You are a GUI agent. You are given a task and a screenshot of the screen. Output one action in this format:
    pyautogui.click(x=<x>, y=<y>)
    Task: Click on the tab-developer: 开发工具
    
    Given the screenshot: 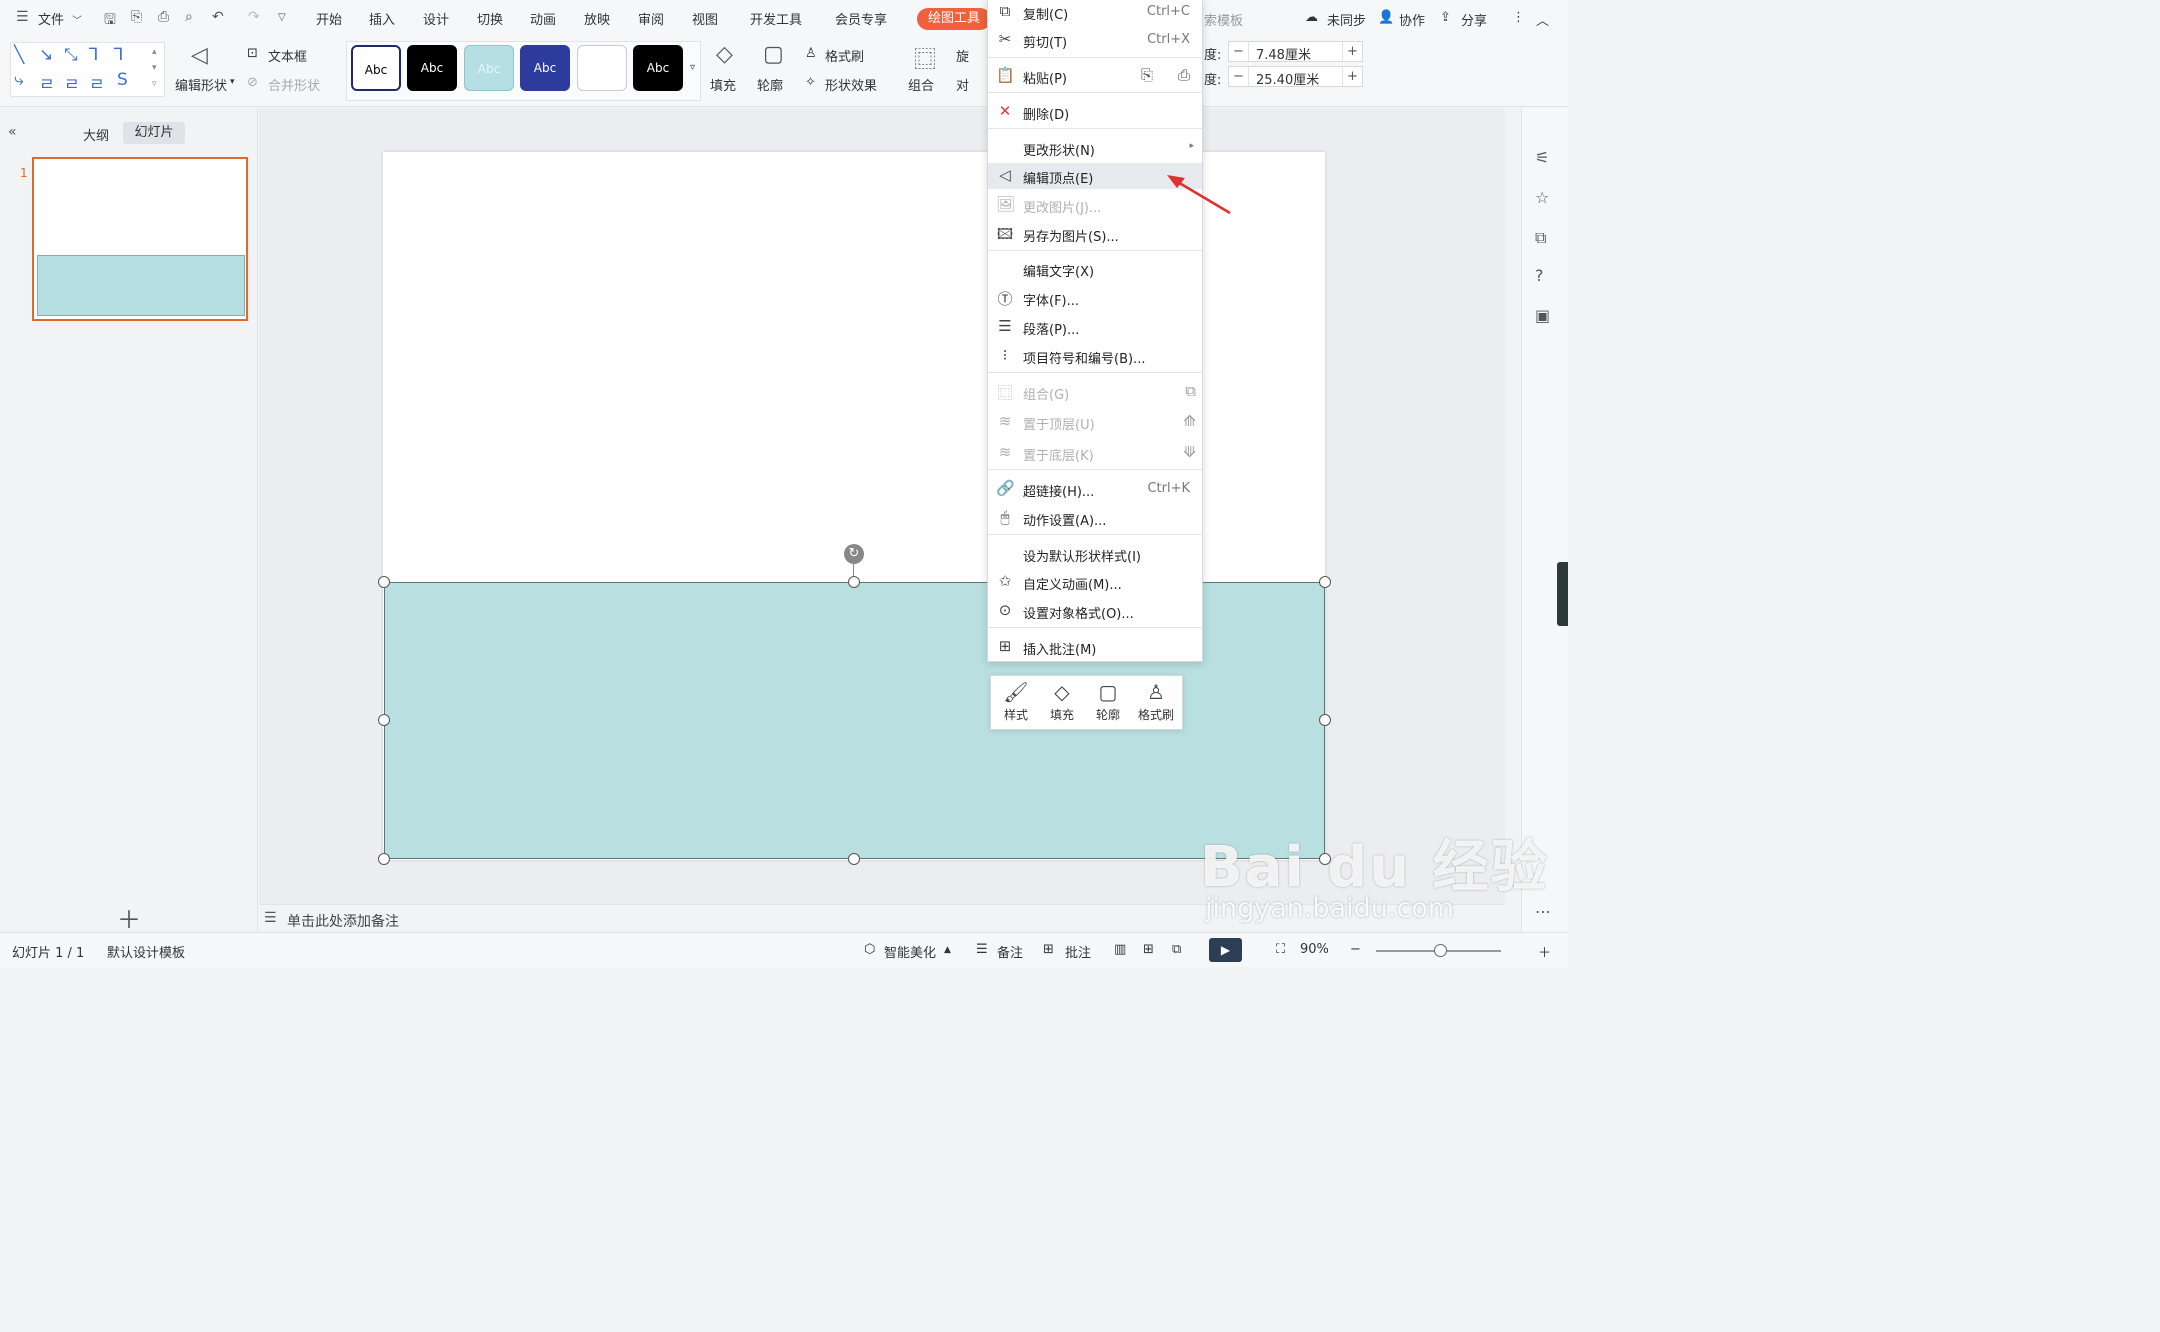 What is the action you would take?
    pyautogui.click(x=776, y=18)
    